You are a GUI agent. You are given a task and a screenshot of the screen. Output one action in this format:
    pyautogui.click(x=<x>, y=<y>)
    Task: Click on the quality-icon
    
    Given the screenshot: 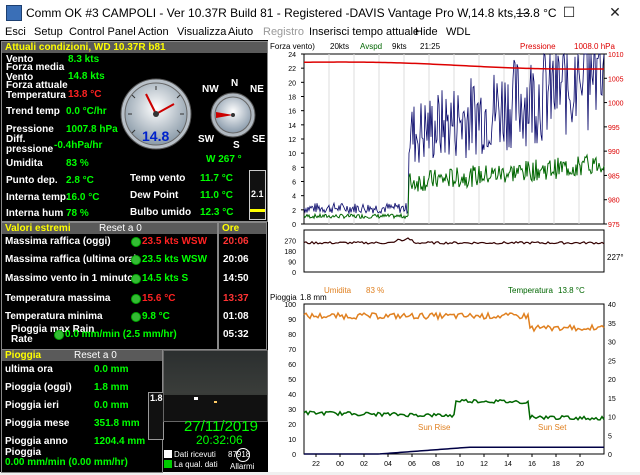 What is the action you would take?
    pyautogui.click(x=168, y=464)
    